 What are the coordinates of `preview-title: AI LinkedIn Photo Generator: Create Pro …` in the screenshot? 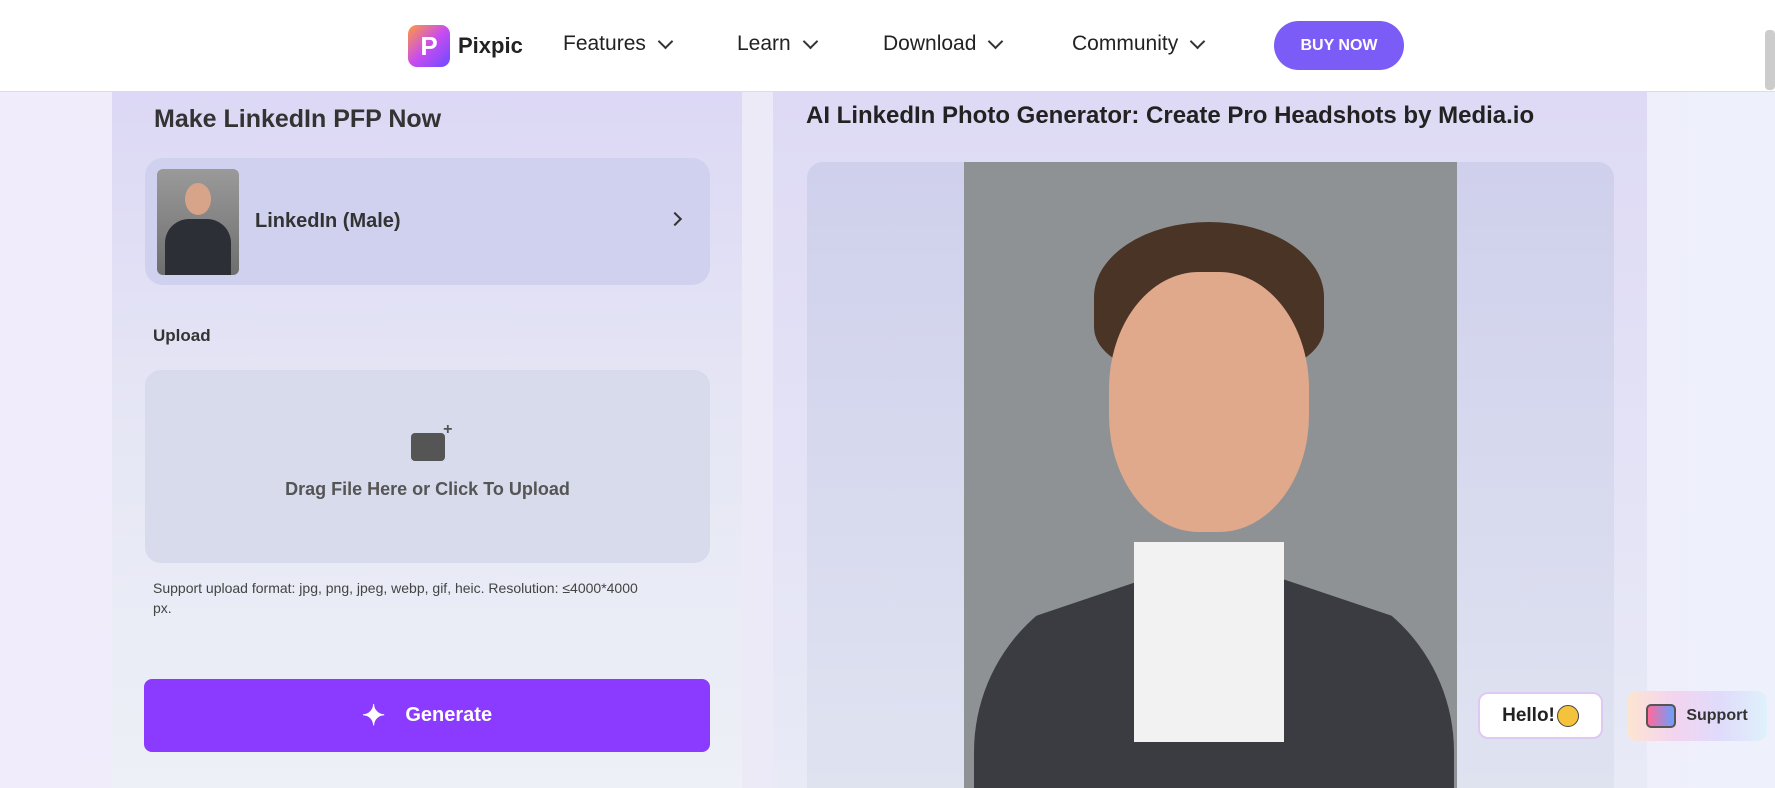 It's located at (1170, 115).